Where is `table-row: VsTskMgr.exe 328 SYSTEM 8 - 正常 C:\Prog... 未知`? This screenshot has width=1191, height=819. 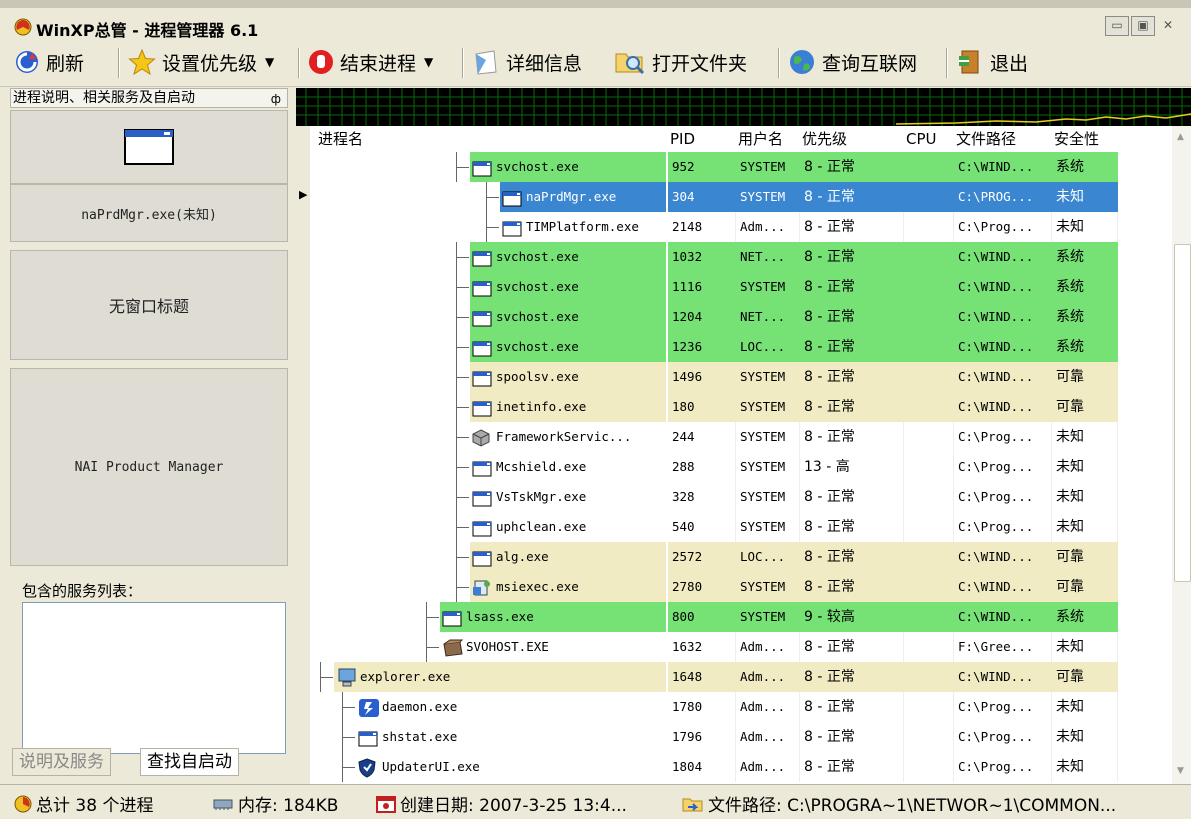
table-row: VsTskMgr.exe 328 SYSTEM 8 - 正常 C:\Prog... 未知 is located at coordinates (741, 497).